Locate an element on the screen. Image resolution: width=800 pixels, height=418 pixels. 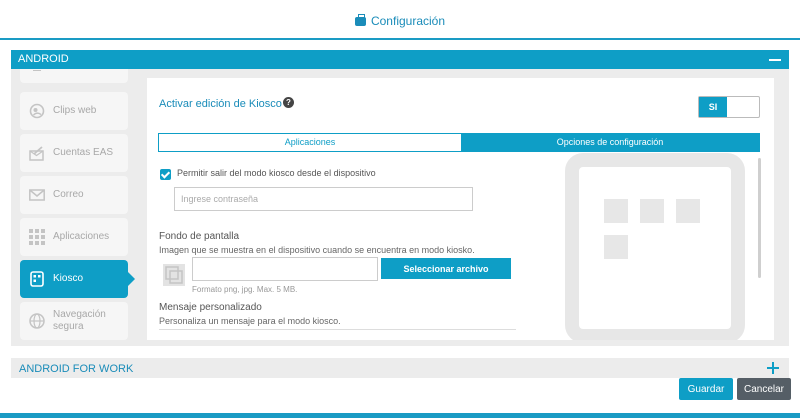
briefcase-icon is located at coordinates (360, 20).